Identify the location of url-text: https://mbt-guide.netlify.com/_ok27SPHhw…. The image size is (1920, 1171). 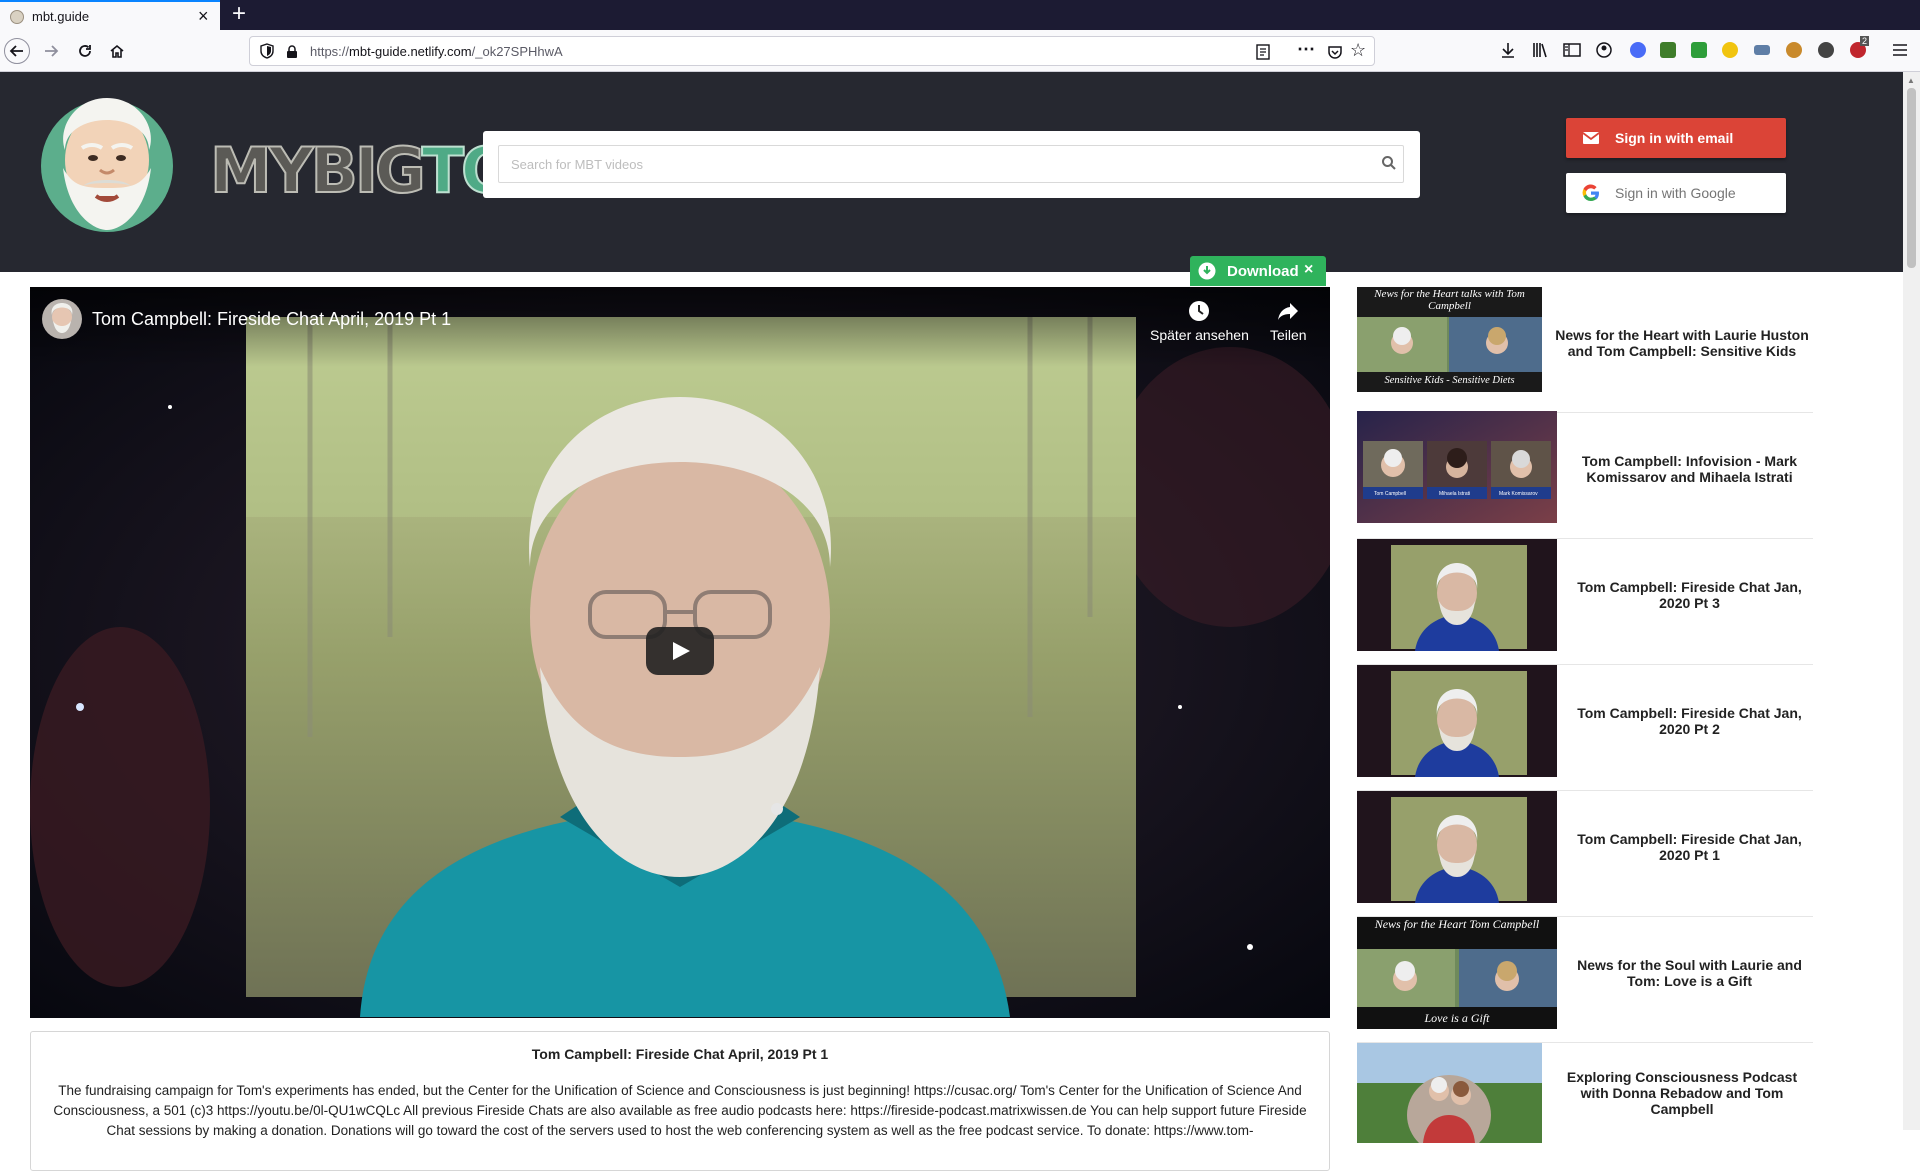
(436, 51).